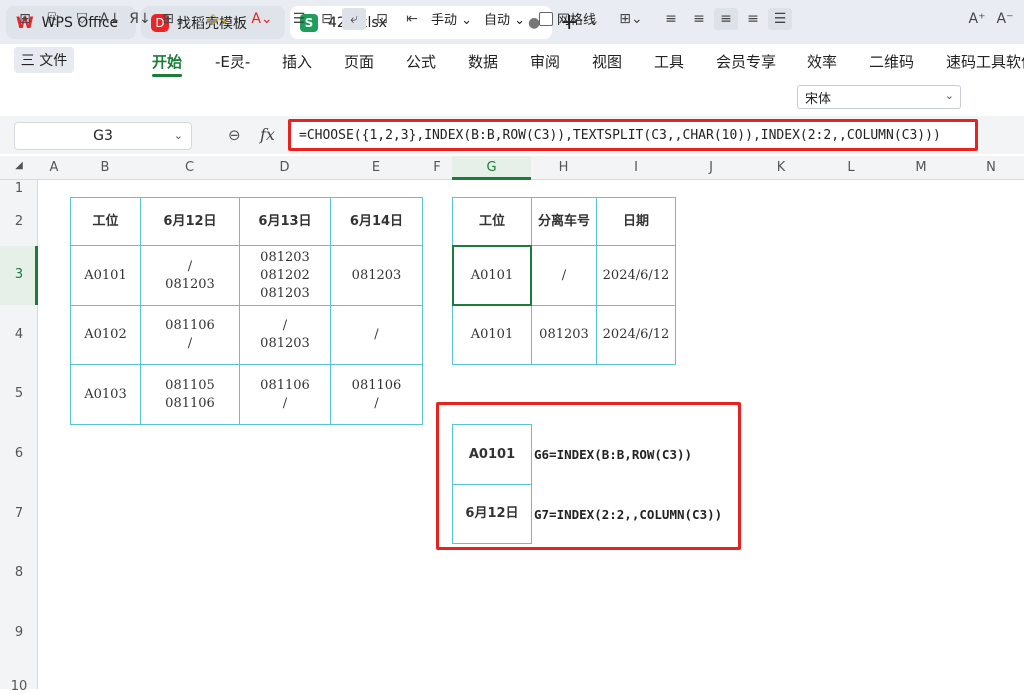 Image resolution: width=1024 pixels, height=694 pixels. What do you see at coordinates (285, 335) in the screenshot?
I see `table1-cell-d4: / 081203` at bounding box center [285, 335].